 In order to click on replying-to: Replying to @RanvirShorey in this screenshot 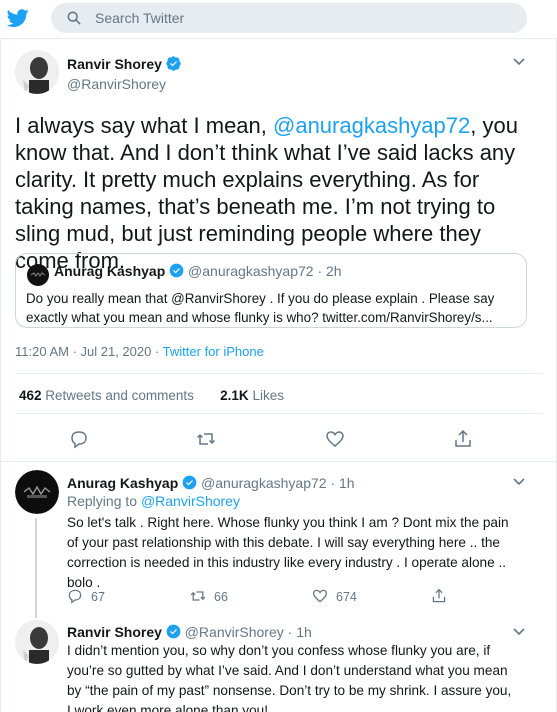, I will do `click(153, 501)`.